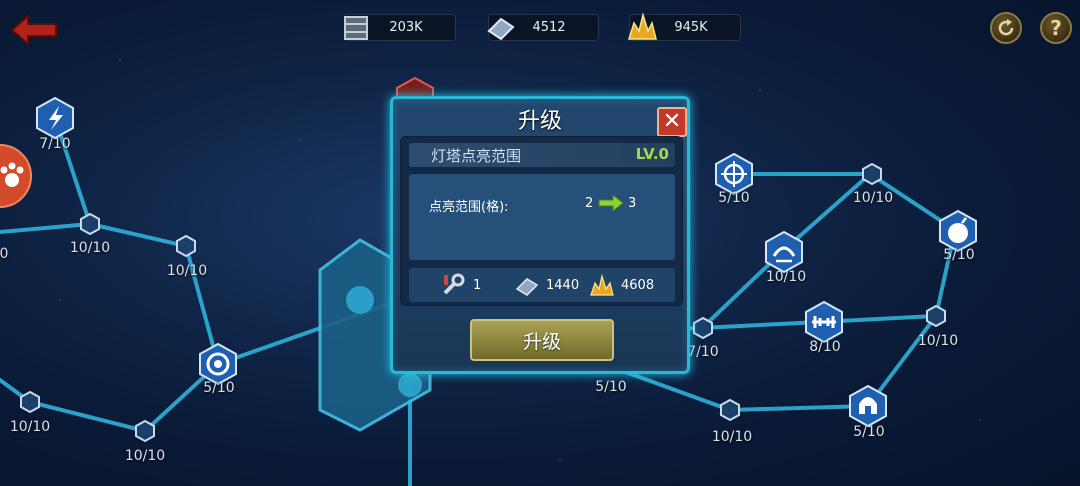  What do you see at coordinates (589, 203) in the screenshot?
I see `stat-current-value: 2` at bounding box center [589, 203].